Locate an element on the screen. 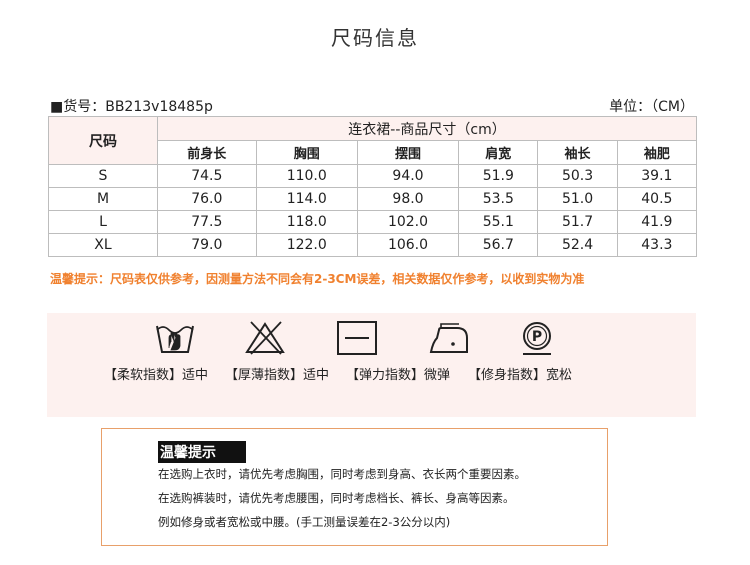 The width and height of the screenshot is (750, 565). table-cell: 43.3 is located at coordinates (657, 245).